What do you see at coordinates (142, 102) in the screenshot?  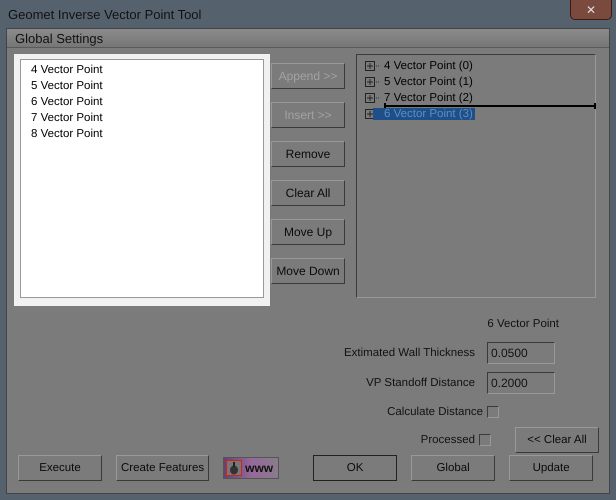 I see `list-item: 6 Vector Point` at bounding box center [142, 102].